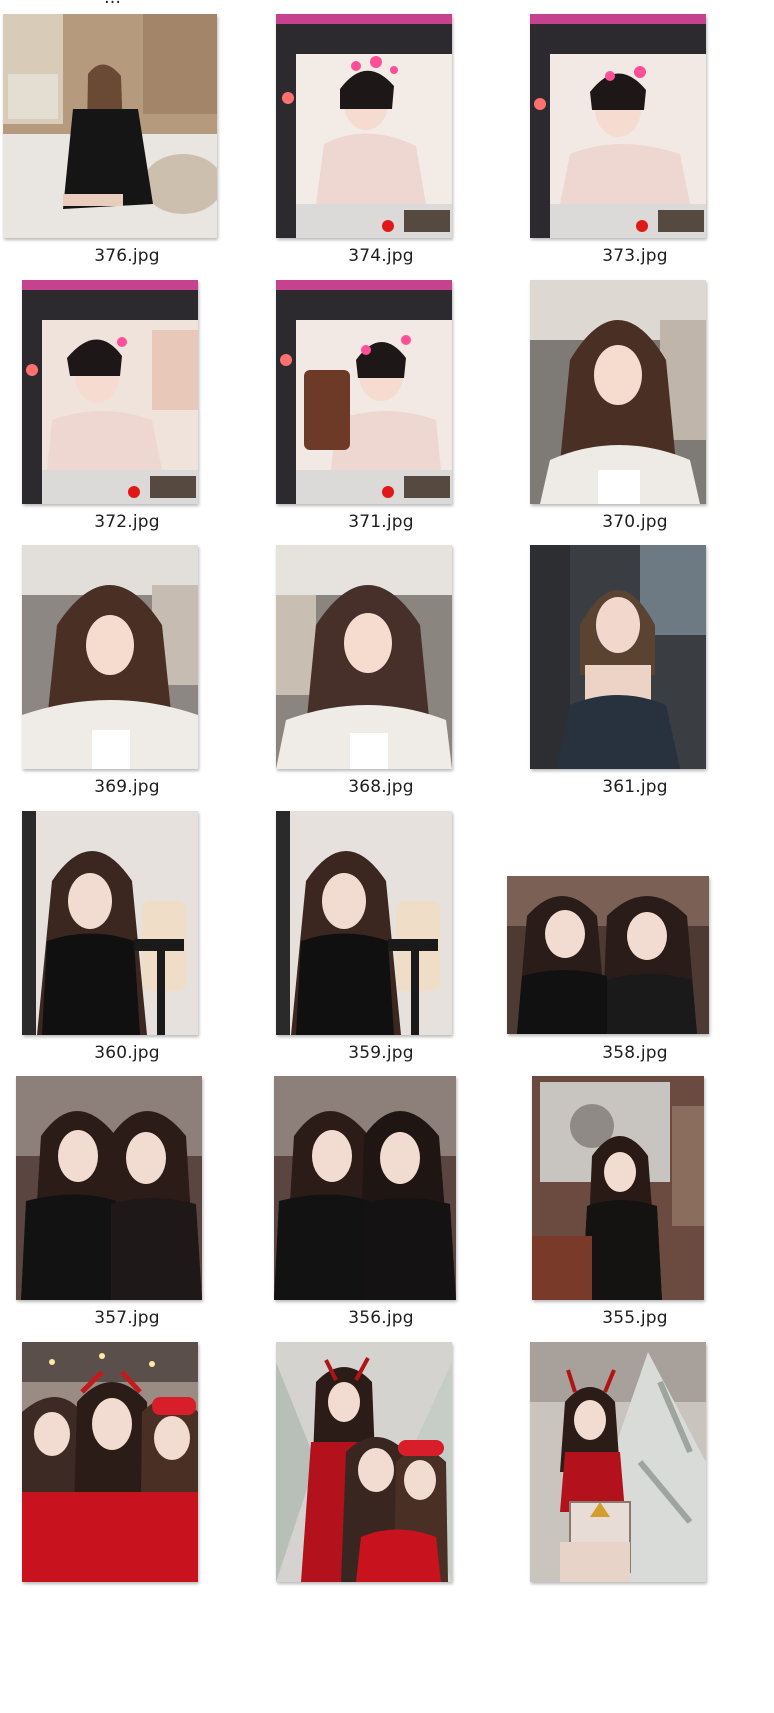  I want to click on file-tile: 356.jpg, so click(381, 1207).